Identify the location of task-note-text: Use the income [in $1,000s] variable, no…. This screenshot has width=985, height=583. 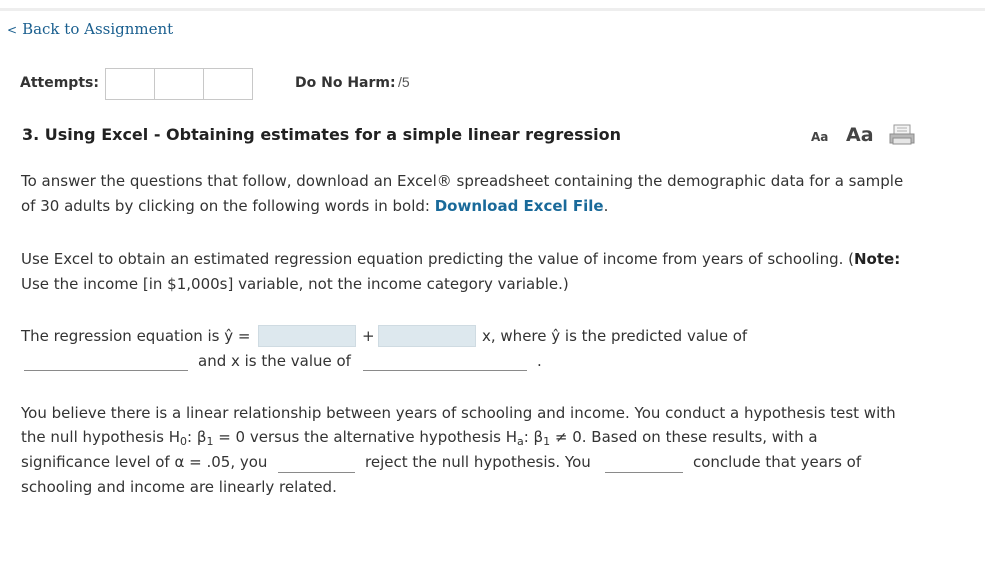
(295, 284).